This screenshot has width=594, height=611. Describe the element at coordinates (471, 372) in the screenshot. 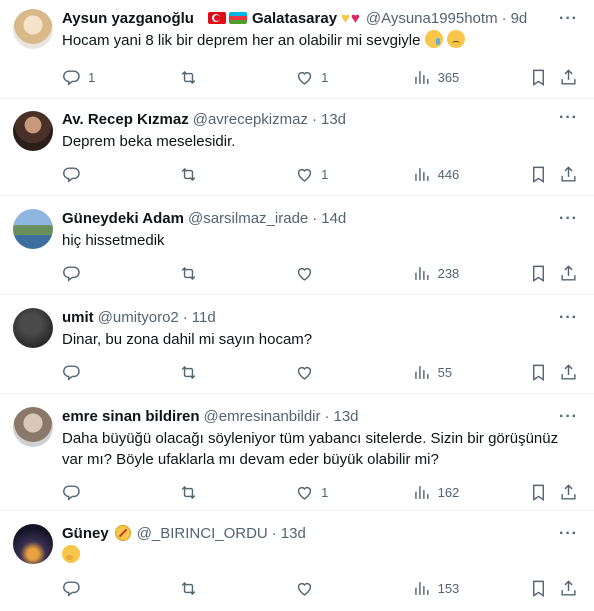

I see `views-button: 55` at that location.